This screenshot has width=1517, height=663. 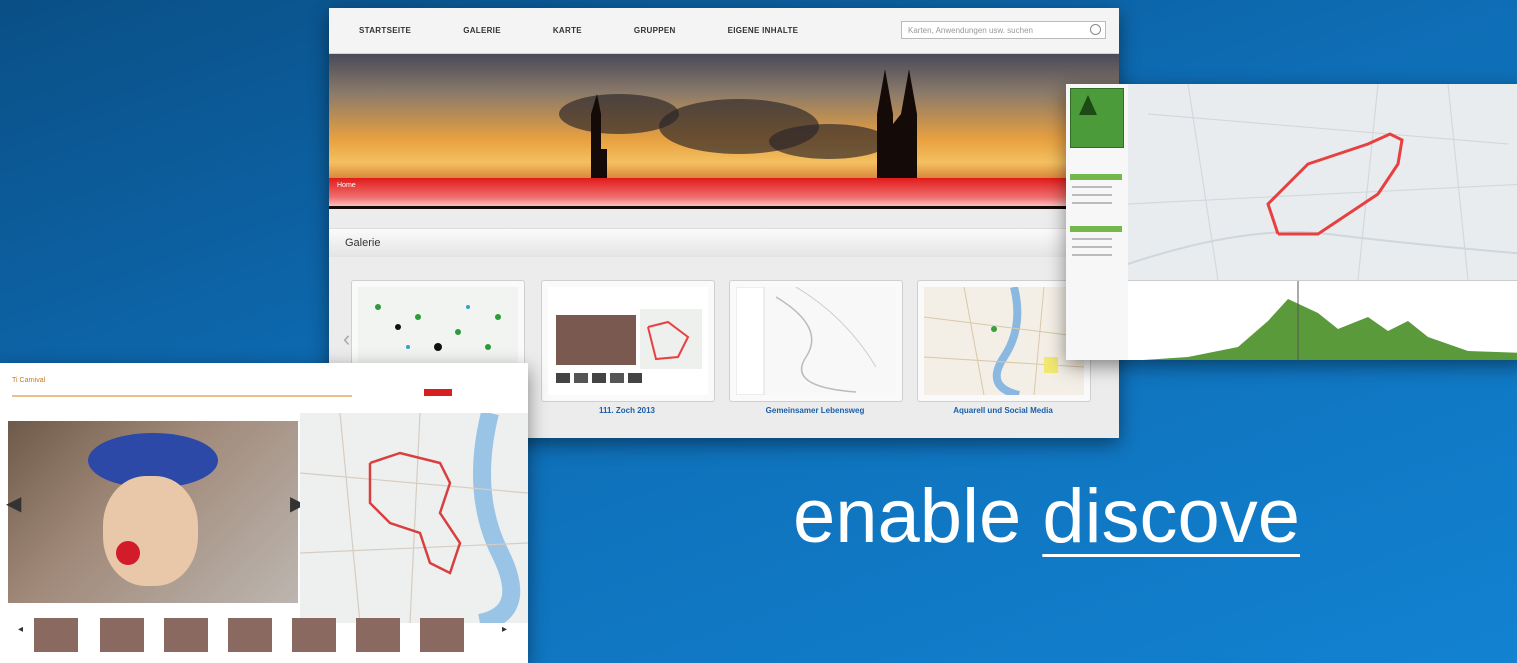 What do you see at coordinates (918, 516) in the screenshot?
I see `tagline-prefix: enable` at bounding box center [918, 516].